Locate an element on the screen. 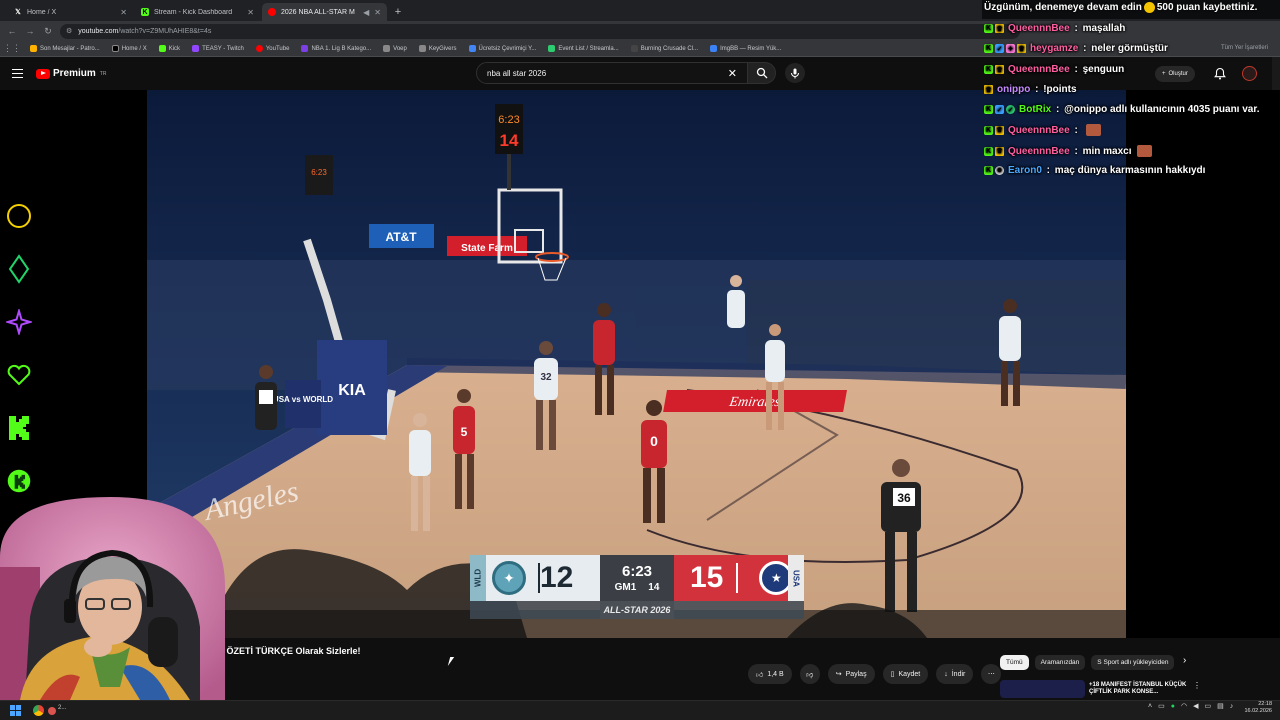 The image size is (1280, 720). record-taskbar-icon is located at coordinates (52, 711).